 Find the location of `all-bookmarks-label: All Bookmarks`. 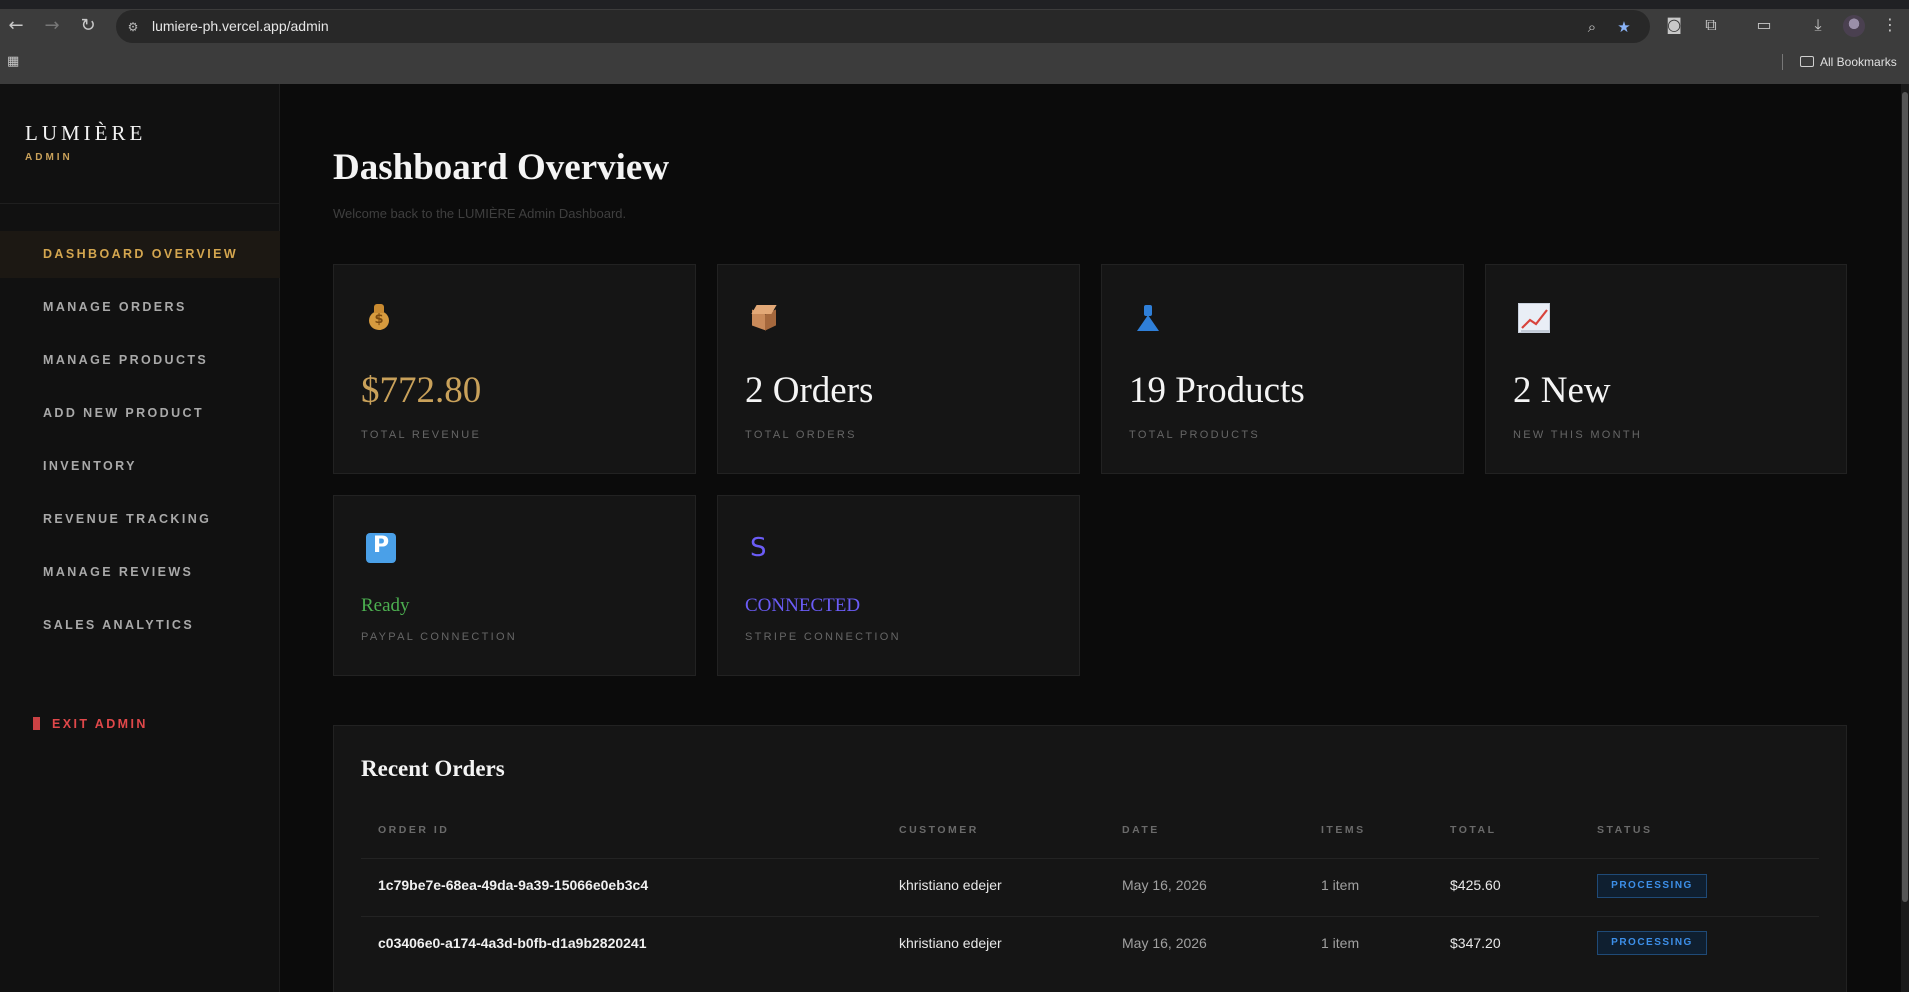

all-bookmarks-label: All Bookmarks is located at coordinates (1858, 62).